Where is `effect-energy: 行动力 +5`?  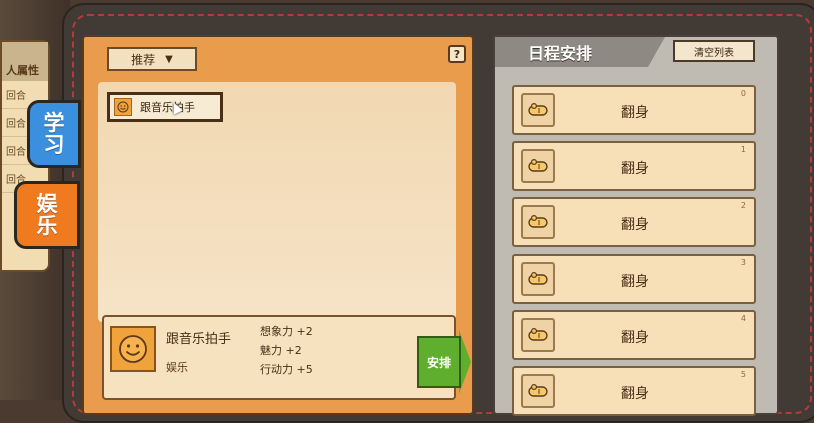 effect-energy: 行动力 +5 is located at coordinates (286, 369).